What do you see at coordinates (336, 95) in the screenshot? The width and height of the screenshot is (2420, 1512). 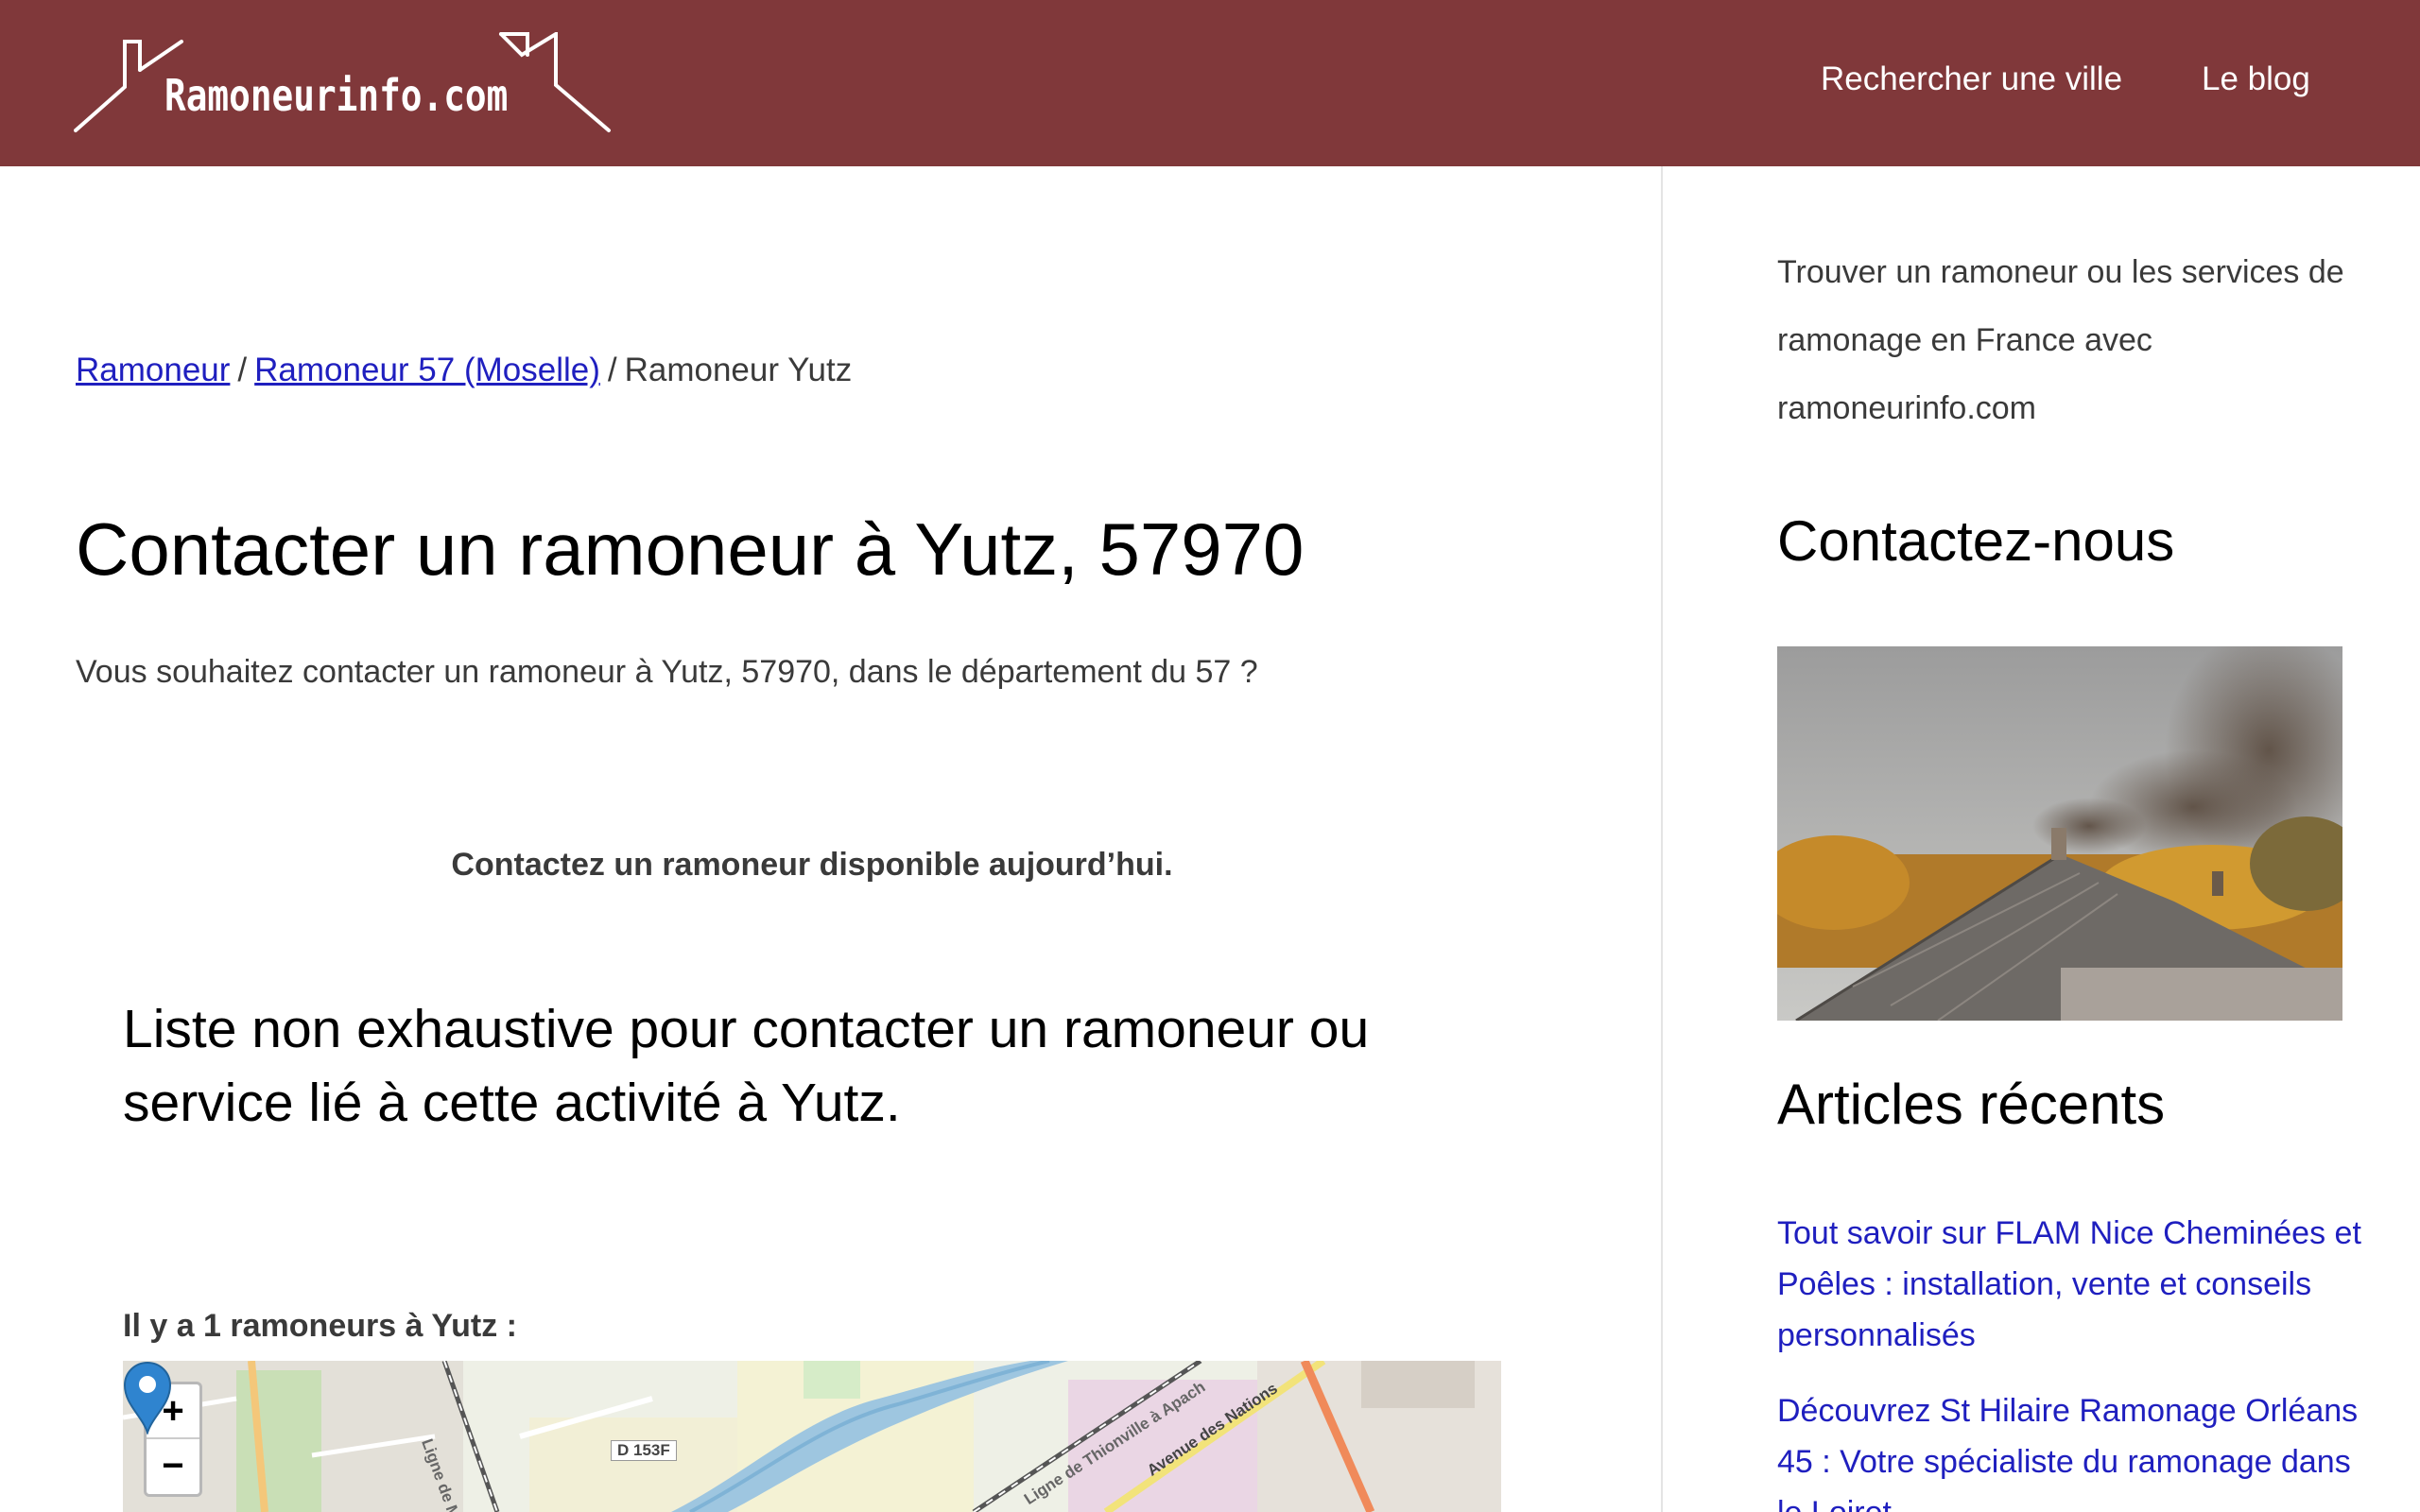 I see `logo-text: Ramoneurinfo.com` at bounding box center [336, 95].